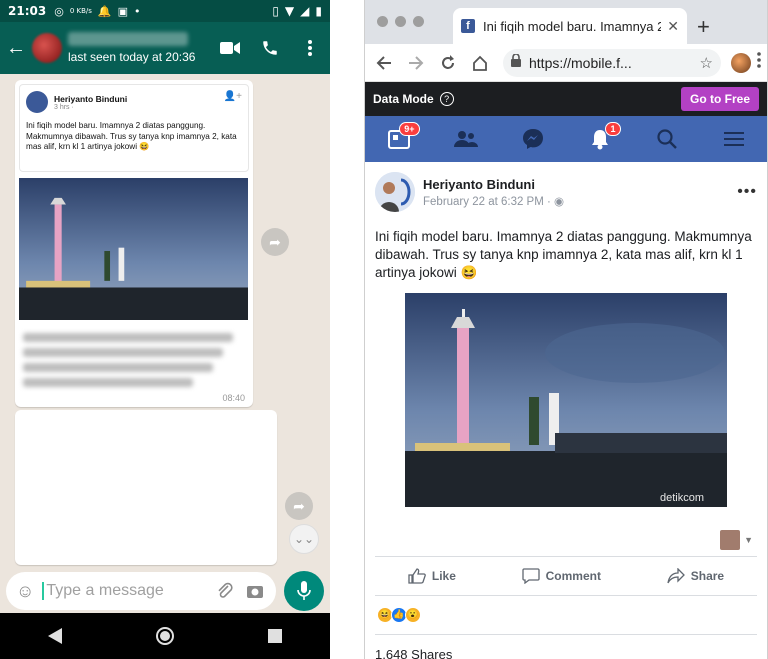 This screenshot has height=659, width=768. I want to click on video-call-icon, so click(230, 48).